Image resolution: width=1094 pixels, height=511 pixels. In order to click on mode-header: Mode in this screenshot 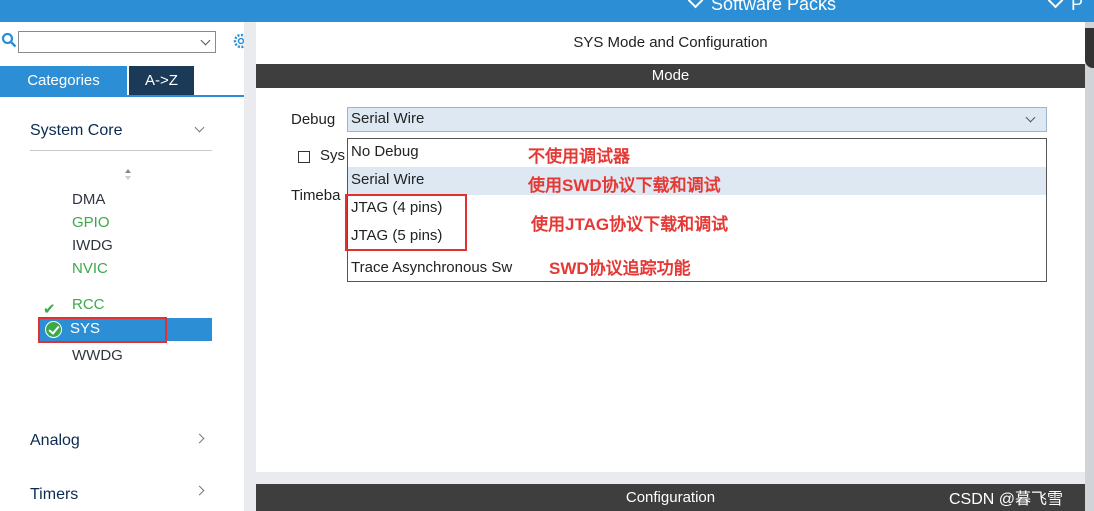, I will do `click(670, 76)`.